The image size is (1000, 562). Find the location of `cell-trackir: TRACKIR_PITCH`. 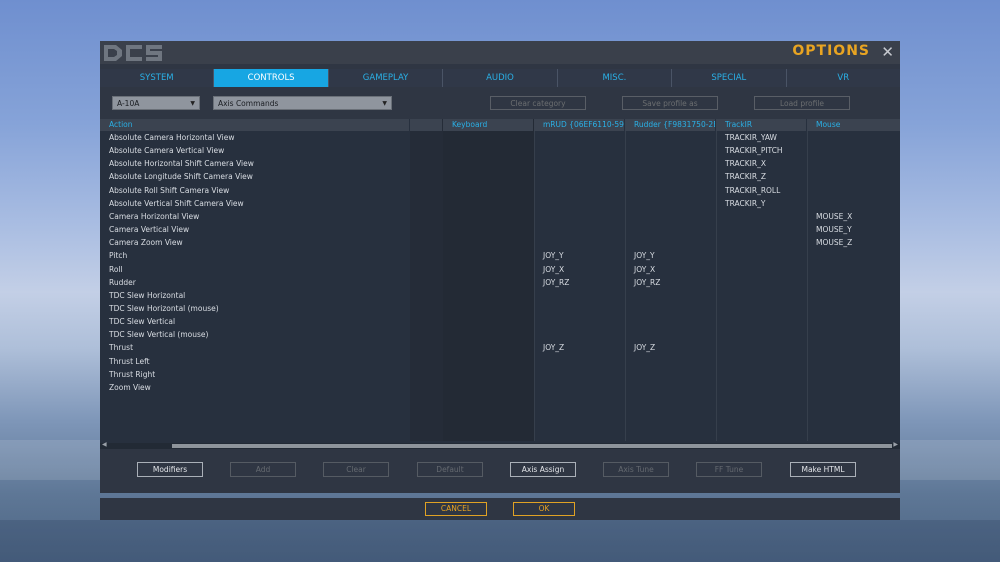

cell-trackir: TRACKIR_PITCH is located at coordinates (761, 151).